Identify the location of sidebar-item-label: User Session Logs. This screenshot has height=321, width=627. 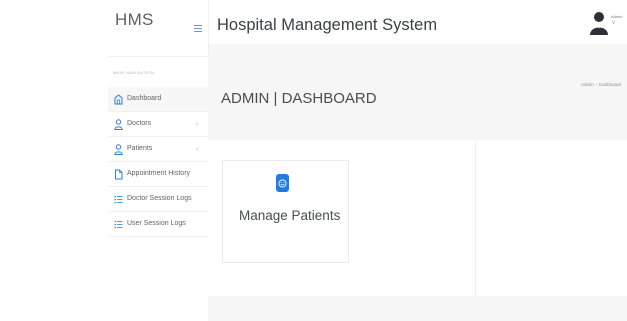
(156, 223).